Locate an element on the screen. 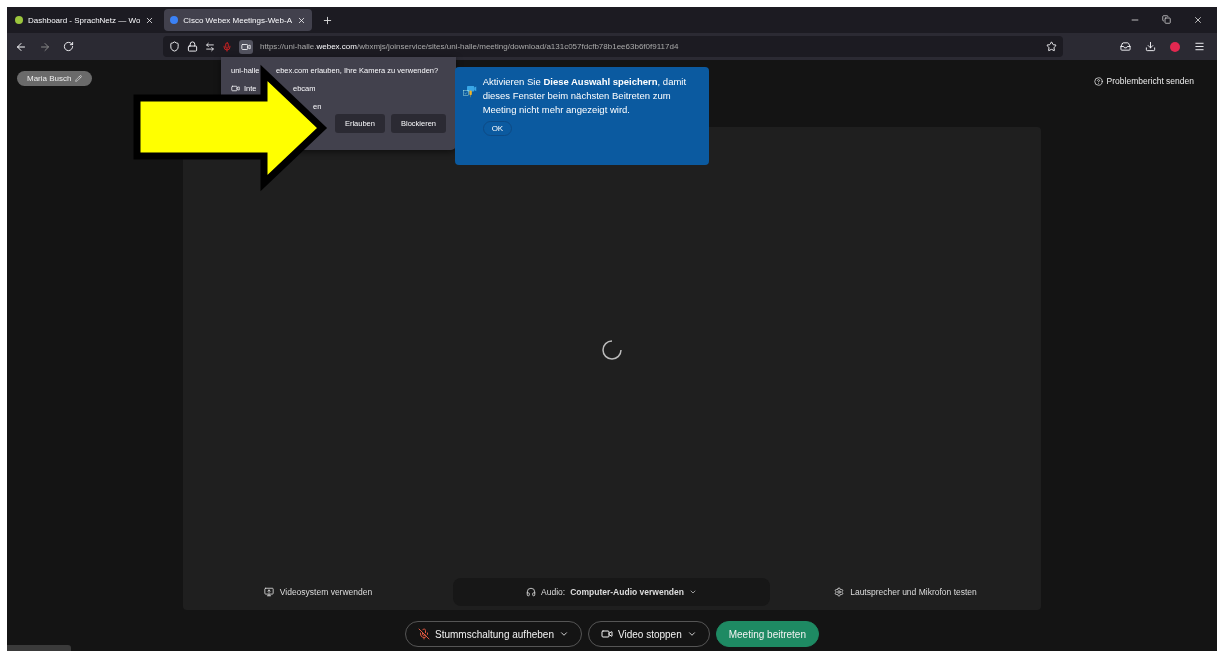 Image resolution: width=1217 pixels, height=651 pixels. pencil-icon is located at coordinates (79, 78).